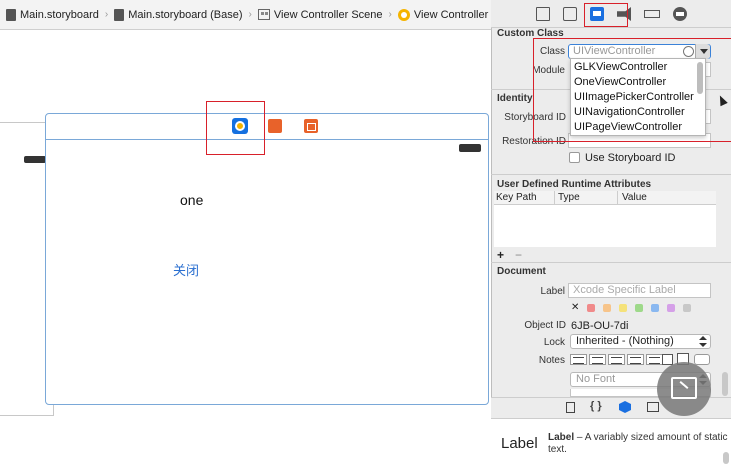  What do you see at coordinates (653, 407) in the screenshot?
I see `media-library-icon` at bounding box center [653, 407].